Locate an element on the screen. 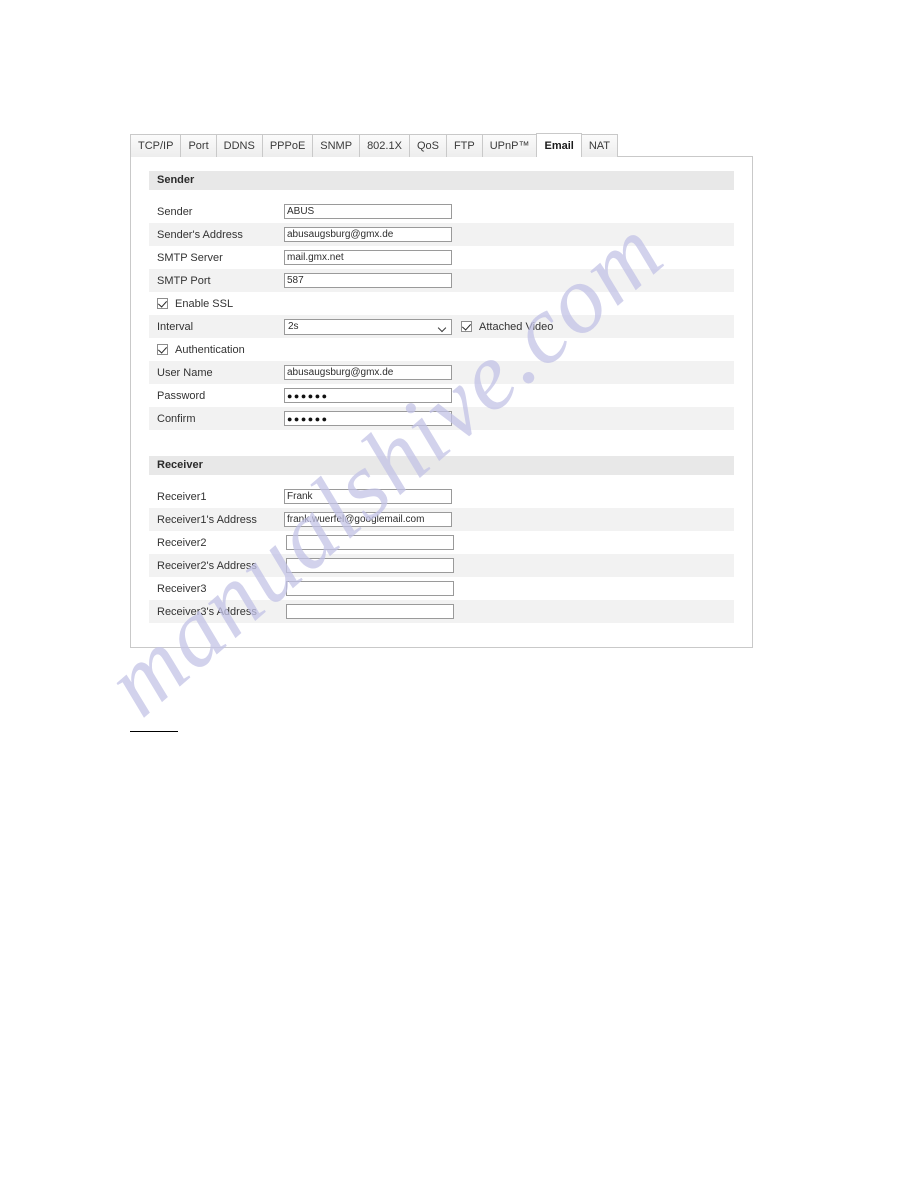 This screenshot has height=1188, width=918. label-smtp-port: SMTP Port is located at coordinates (184, 280).